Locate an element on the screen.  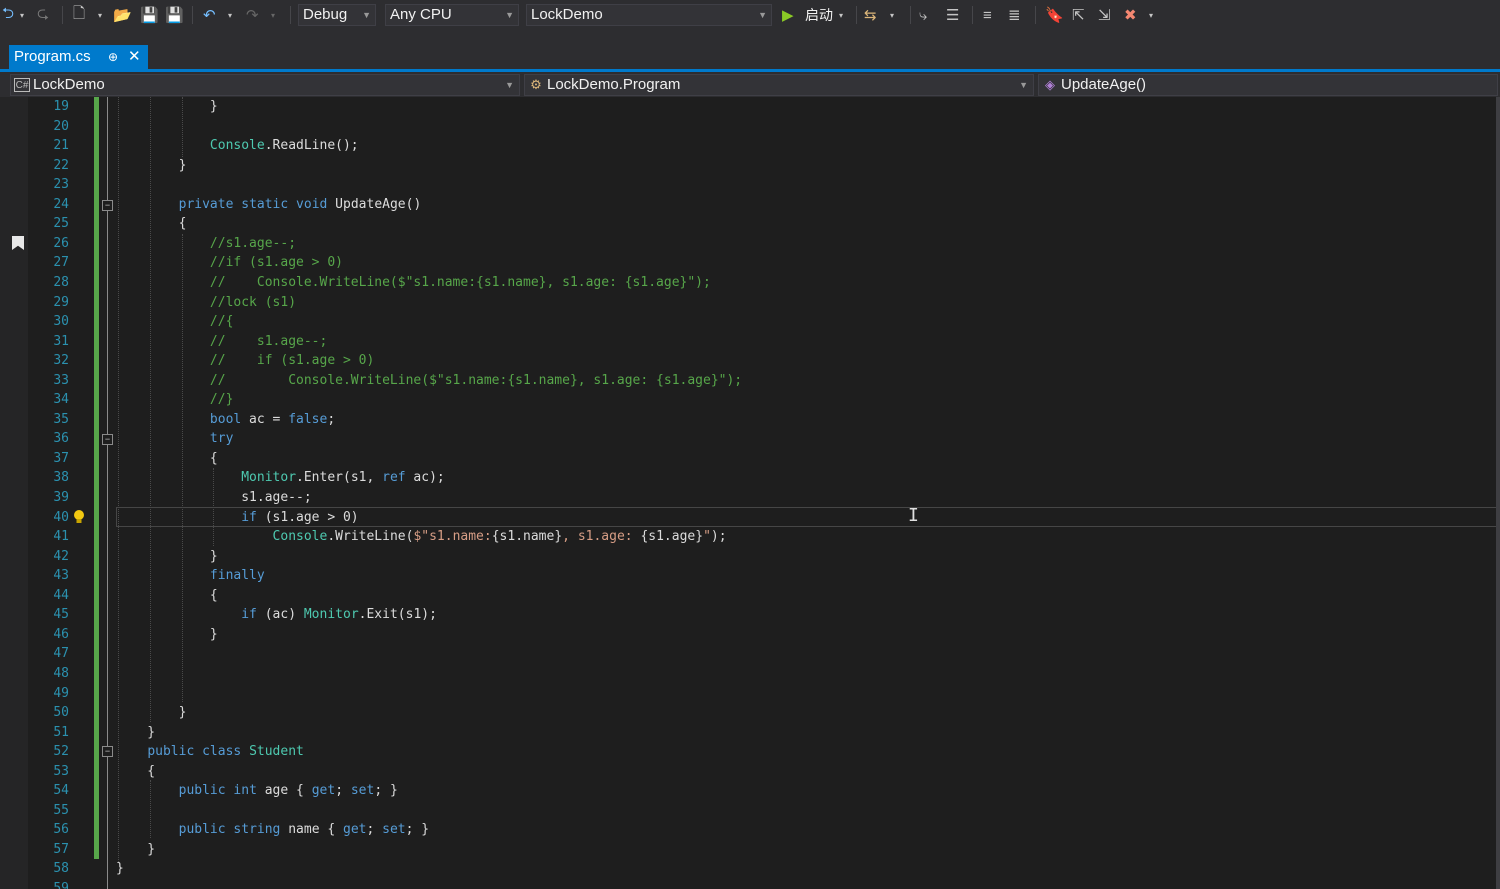
step-into-specific-icon: ⤷ is located at coordinates (923, 15).